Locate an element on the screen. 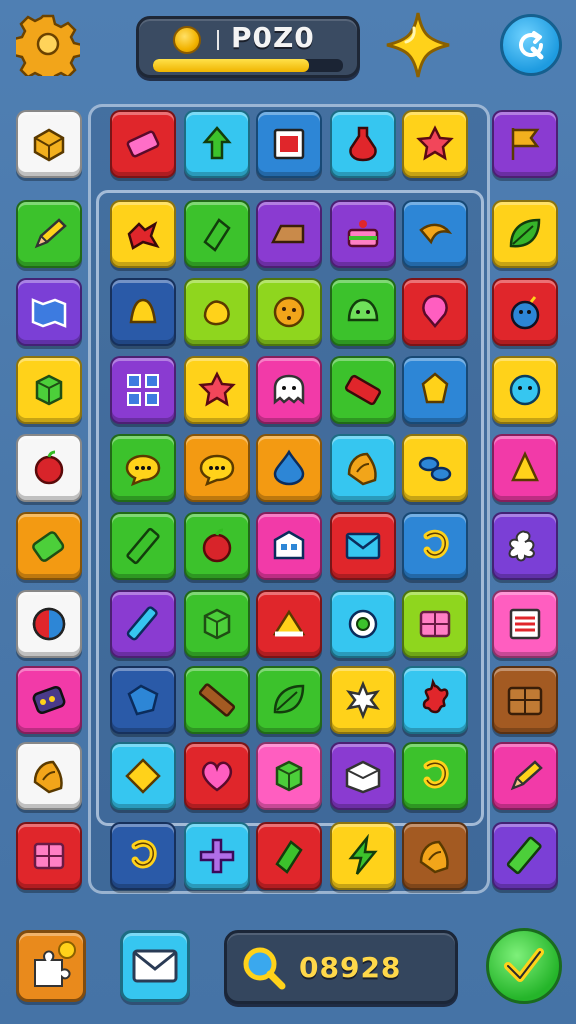 The image size is (576, 1024). pen-icon is located at coordinates (142, 623).